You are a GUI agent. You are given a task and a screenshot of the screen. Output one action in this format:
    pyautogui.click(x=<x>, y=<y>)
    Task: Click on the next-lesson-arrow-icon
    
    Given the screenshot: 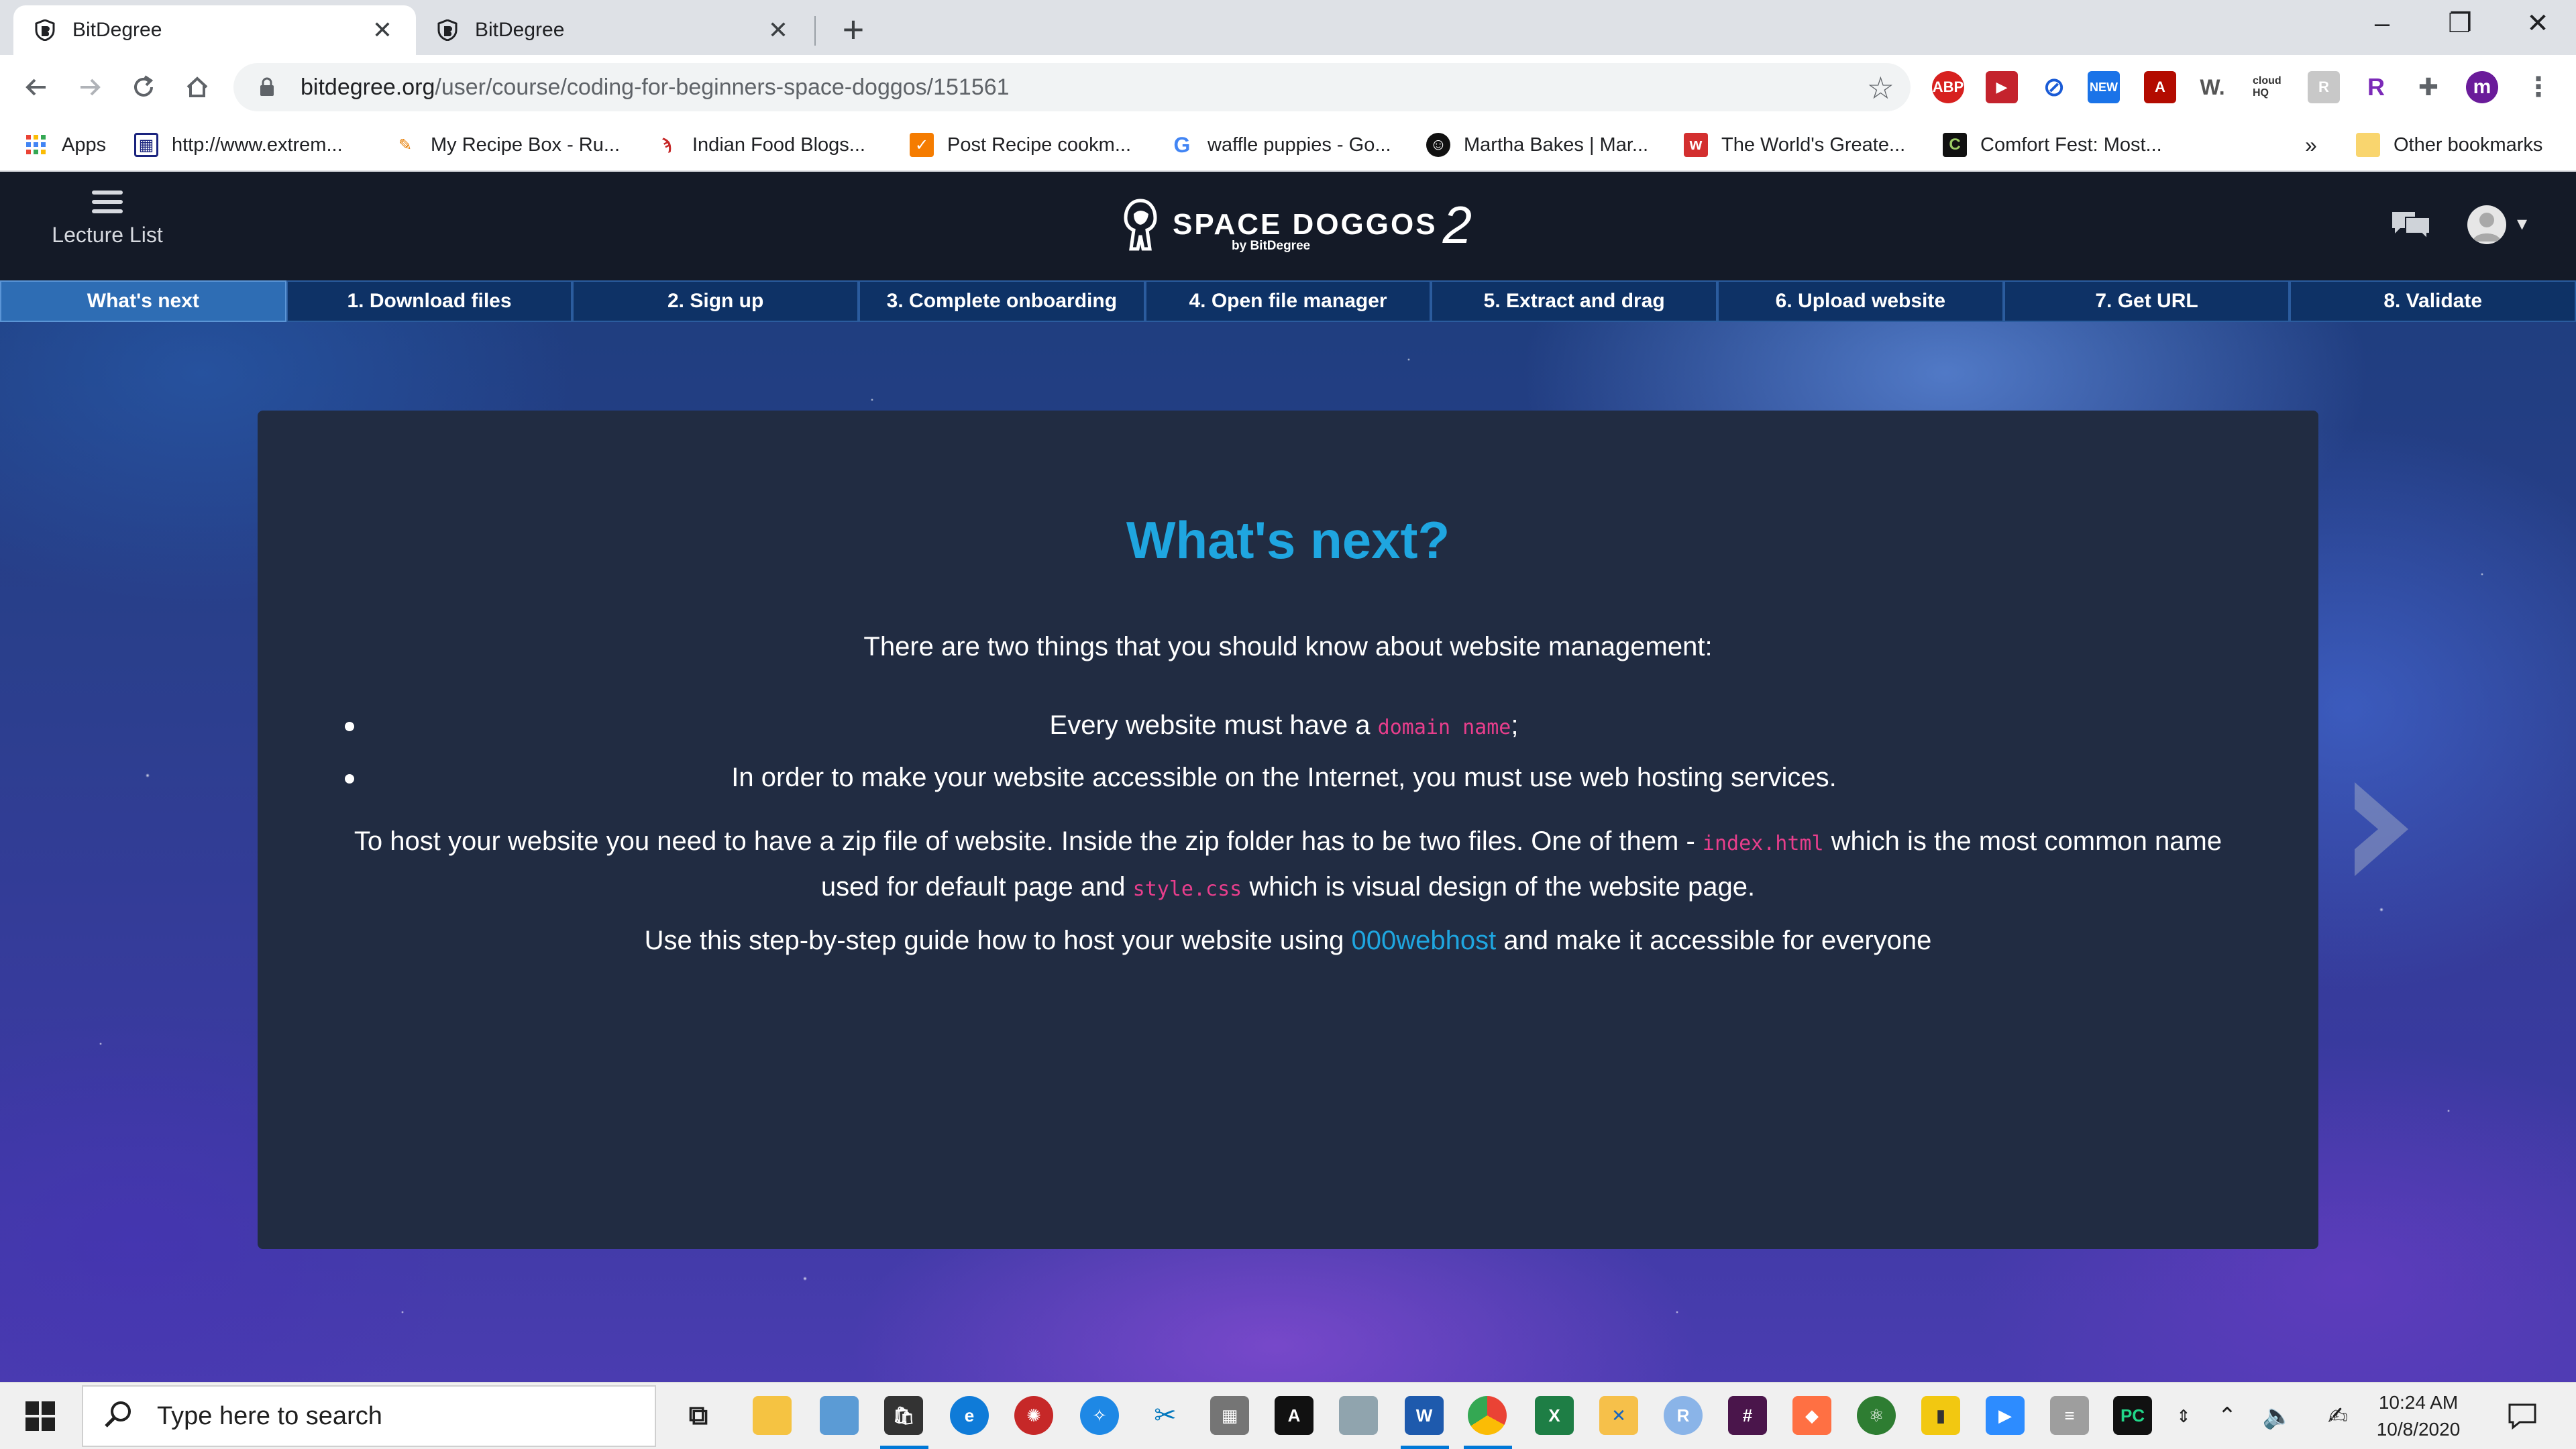 What is the action you would take?
    pyautogui.click(x=2385, y=830)
    